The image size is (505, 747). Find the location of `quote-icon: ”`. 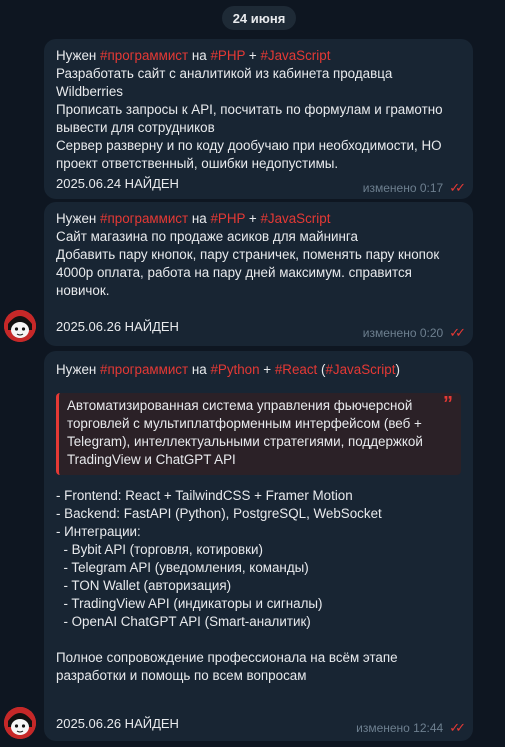

quote-icon: ” is located at coordinates (448, 404).